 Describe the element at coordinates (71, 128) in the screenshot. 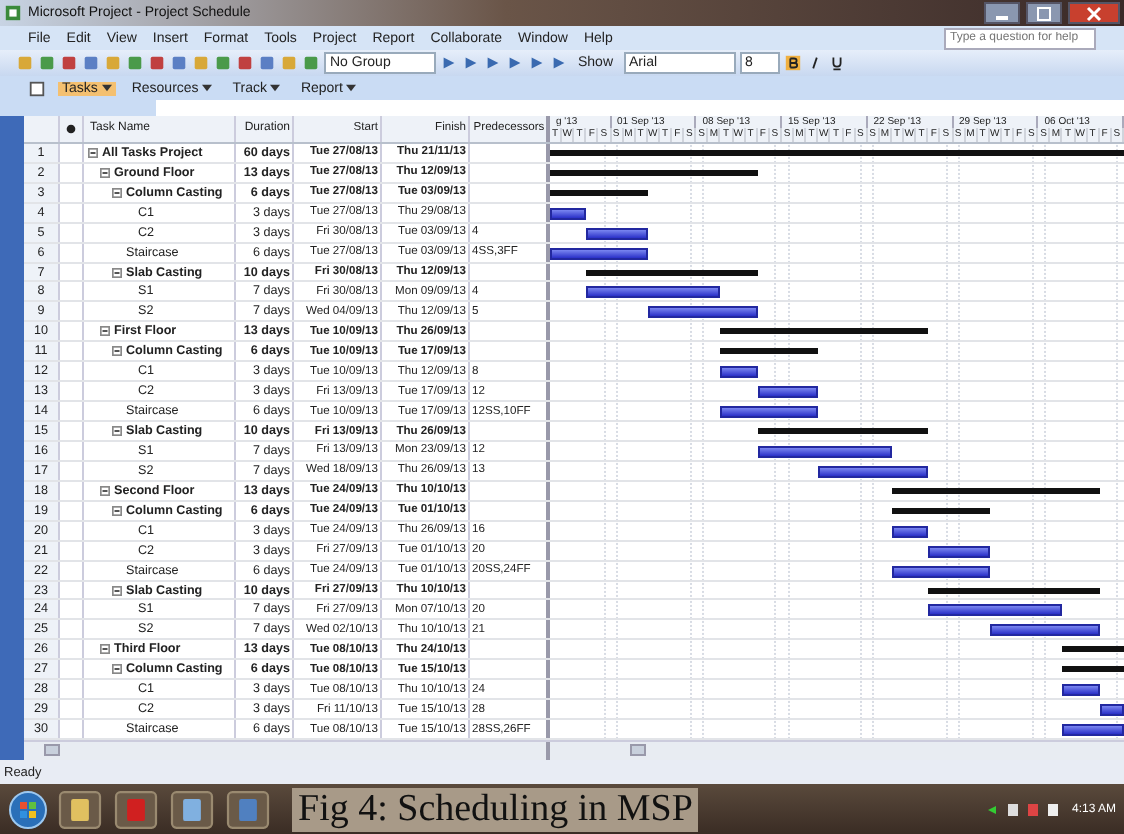

I see `info-icon` at that location.